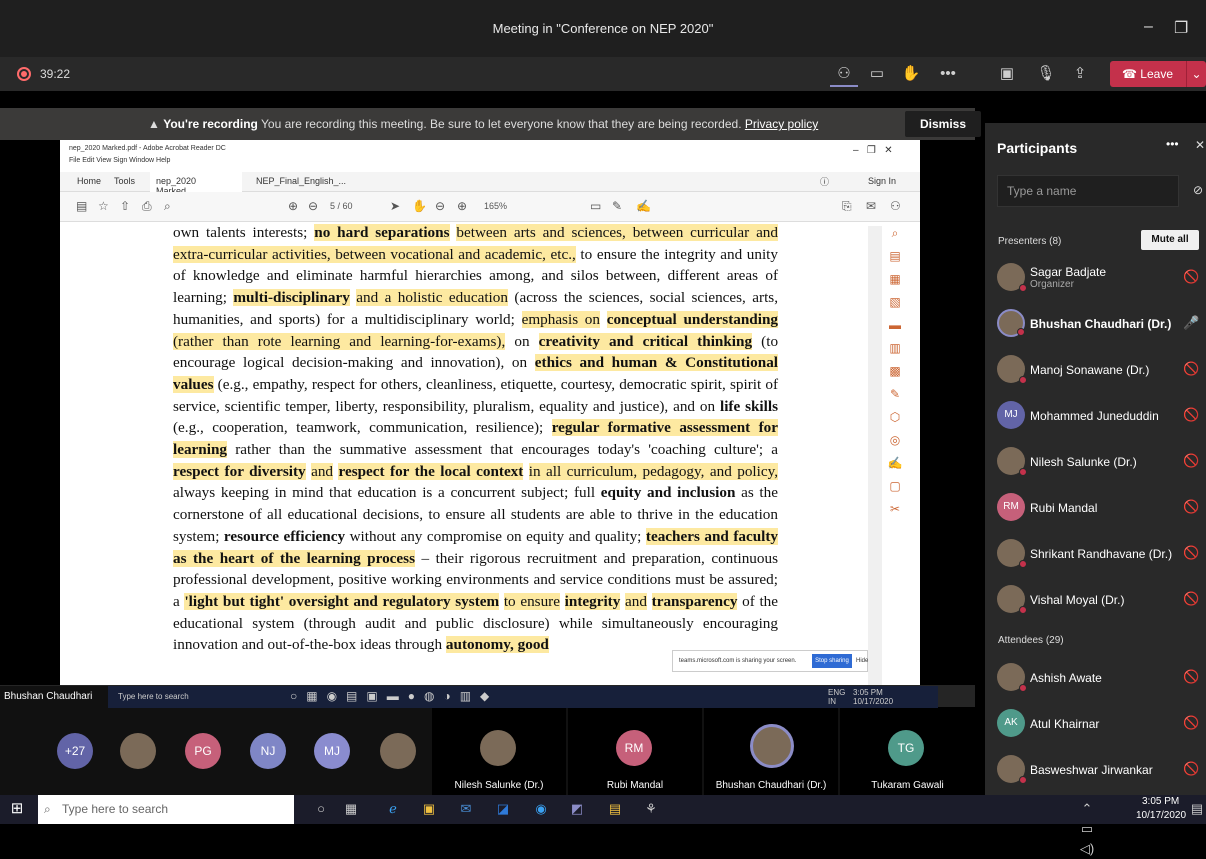  I want to click on acrobat-window-controls: – ❐ ✕, so click(873, 150).